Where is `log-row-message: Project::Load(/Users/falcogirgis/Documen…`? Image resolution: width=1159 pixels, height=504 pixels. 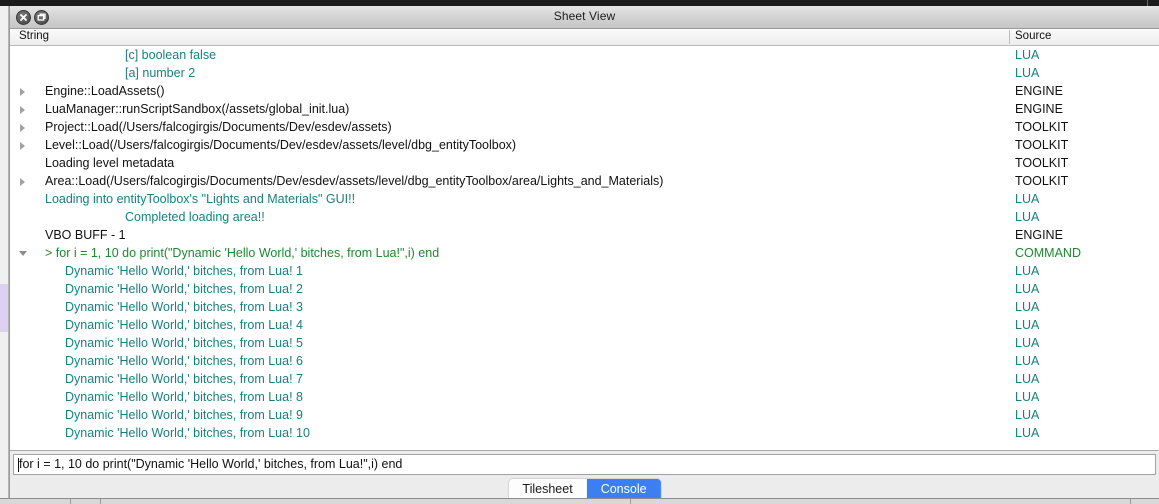
log-row-message: Project::Load(/Users/falcogirgis/Documen… is located at coordinates (218, 127).